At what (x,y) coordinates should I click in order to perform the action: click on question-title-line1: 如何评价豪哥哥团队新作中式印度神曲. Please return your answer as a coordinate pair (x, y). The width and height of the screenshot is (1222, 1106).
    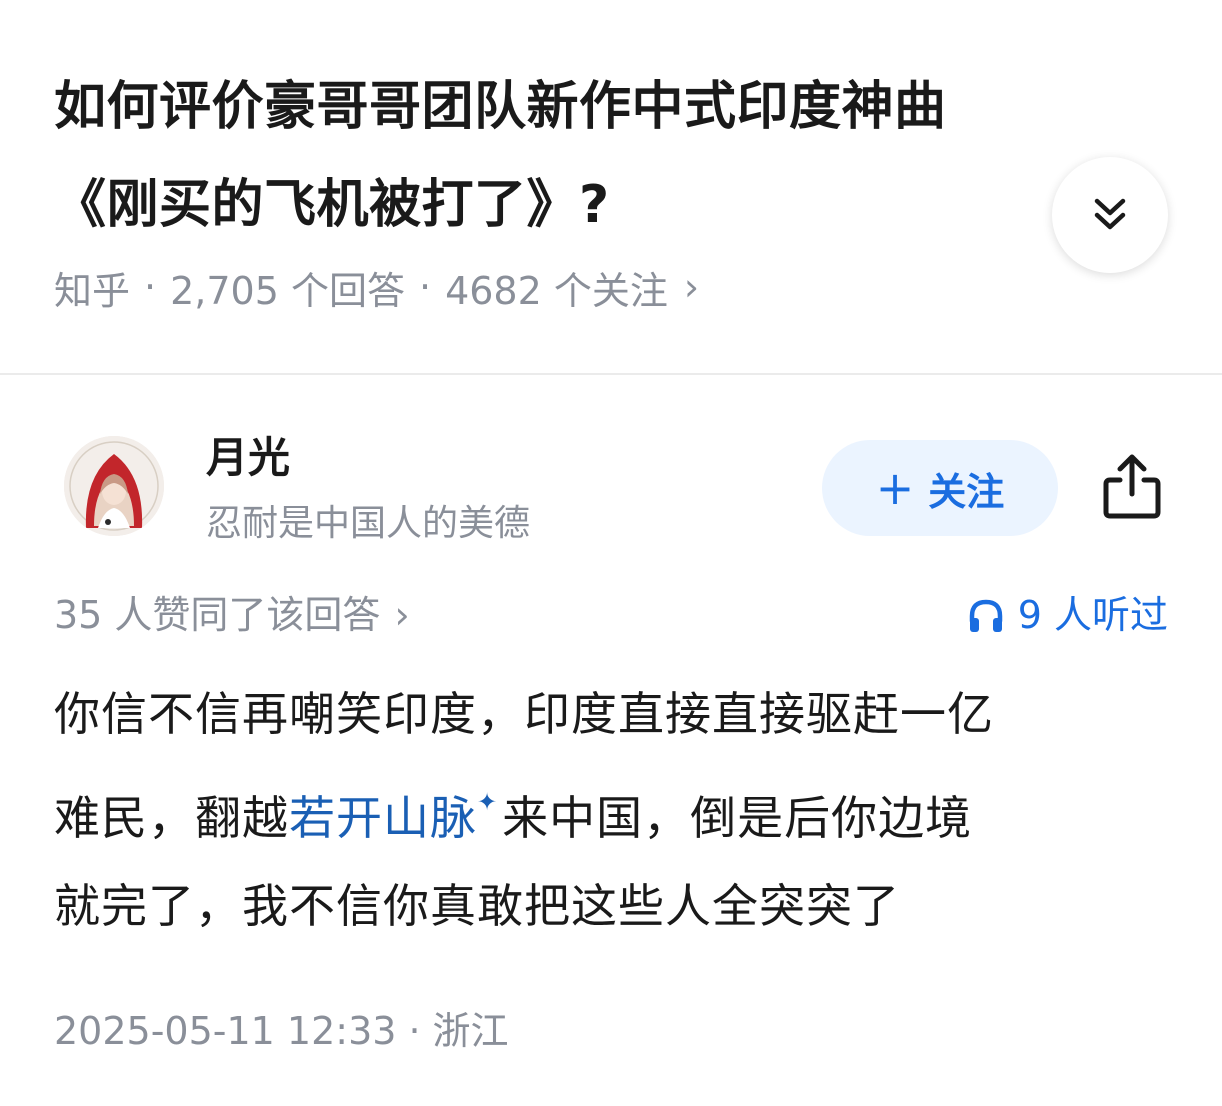
    Looking at the image, I should click on (500, 107).